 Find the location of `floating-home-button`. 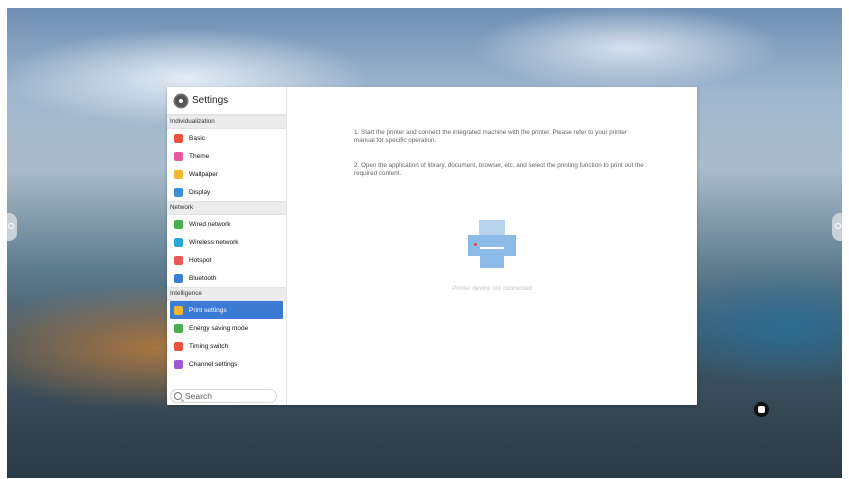

floating-home-button is located at coordinates (761, 409).